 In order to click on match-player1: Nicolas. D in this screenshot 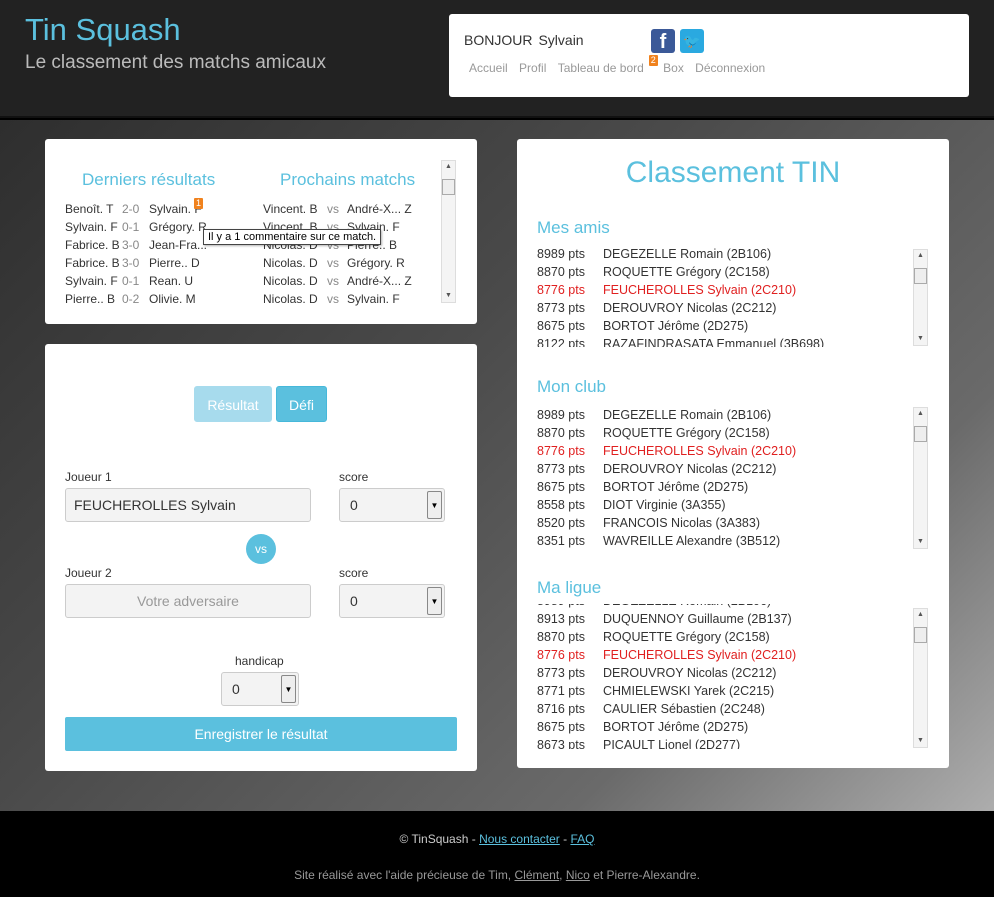, I will do `click(290, 299)`.